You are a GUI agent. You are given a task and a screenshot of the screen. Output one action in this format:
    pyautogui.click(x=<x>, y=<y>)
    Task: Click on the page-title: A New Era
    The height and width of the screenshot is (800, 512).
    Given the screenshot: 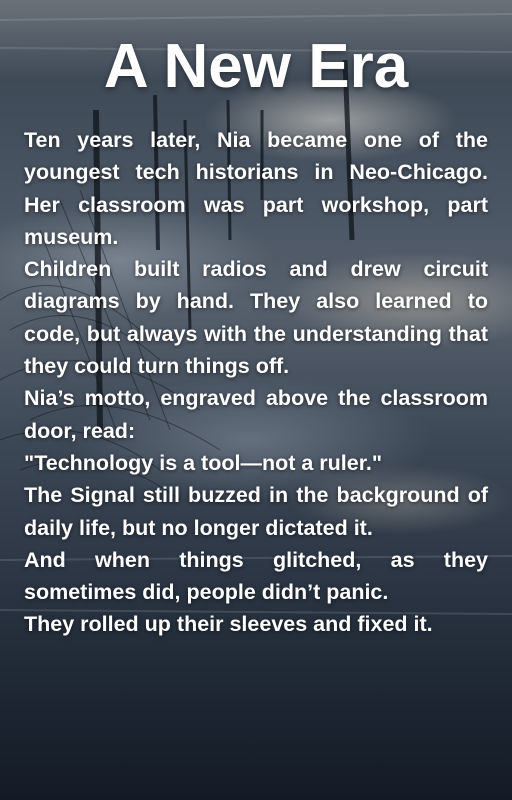 What is the action you would take?
    pyautogui.click(x=256, y=66)
    